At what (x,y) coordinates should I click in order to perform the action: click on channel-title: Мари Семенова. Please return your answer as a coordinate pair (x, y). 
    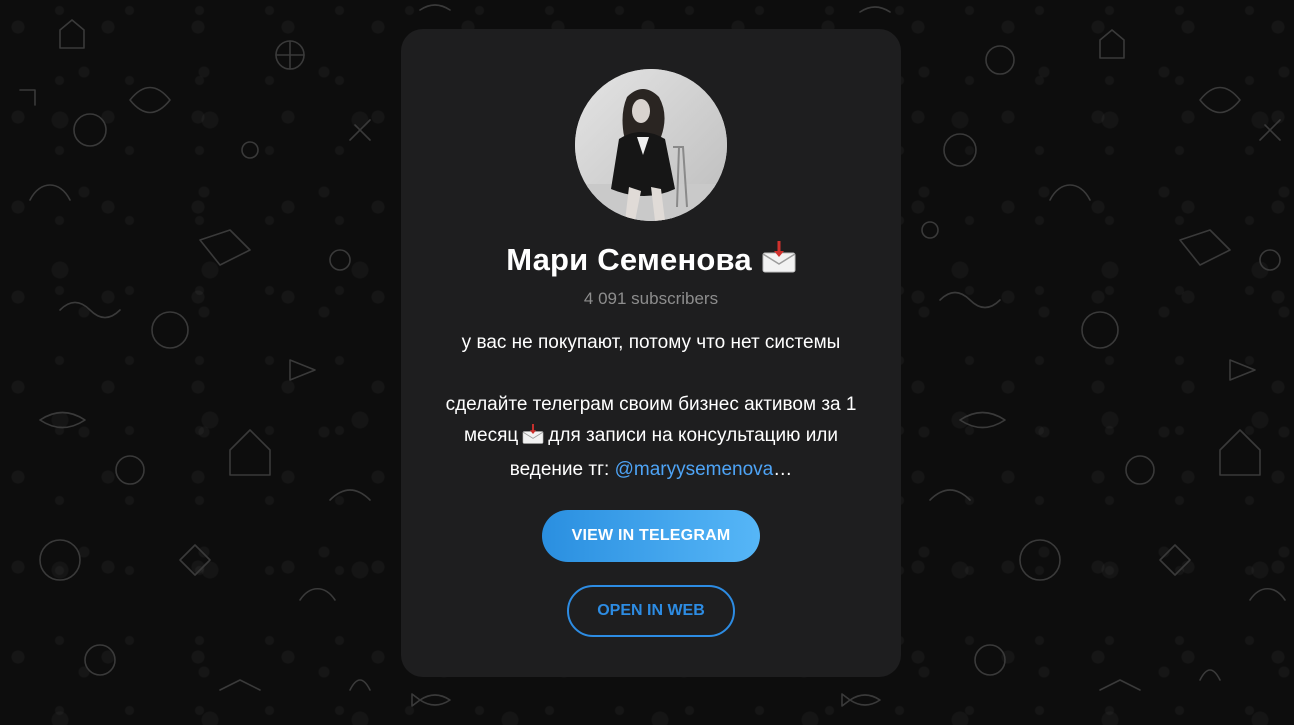
    Looking at the image, I should click on (651, 261).